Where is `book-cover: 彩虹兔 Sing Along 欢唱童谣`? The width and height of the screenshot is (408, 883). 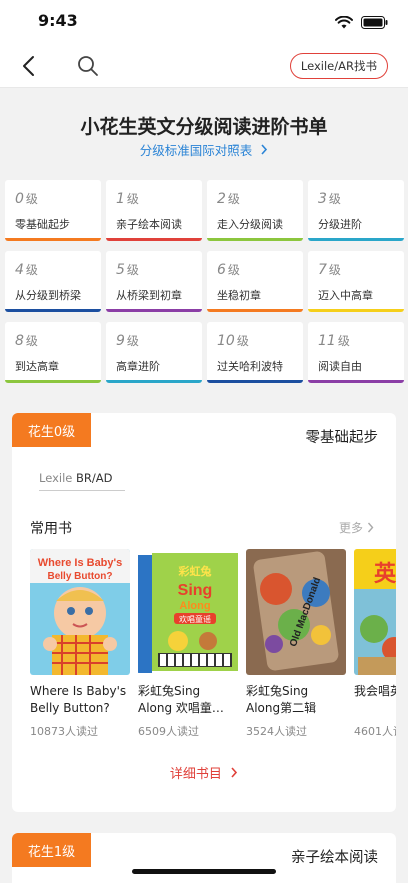
book-cover: 彩虹兔 Sing Along 欢唱童谣 is located at coordinates (188, 612).